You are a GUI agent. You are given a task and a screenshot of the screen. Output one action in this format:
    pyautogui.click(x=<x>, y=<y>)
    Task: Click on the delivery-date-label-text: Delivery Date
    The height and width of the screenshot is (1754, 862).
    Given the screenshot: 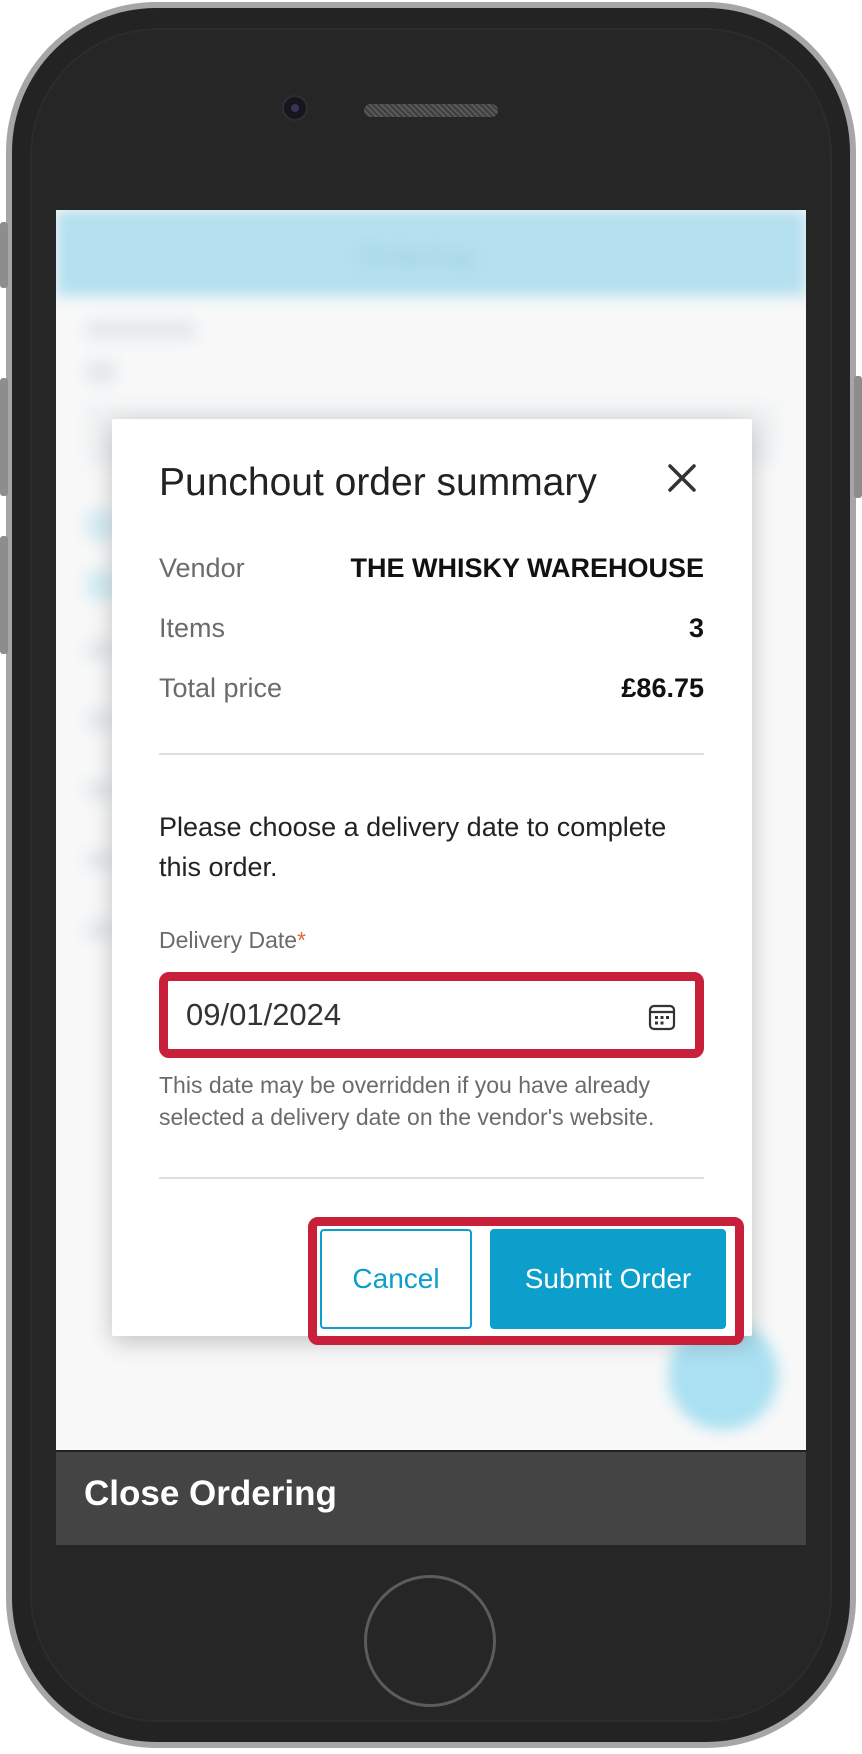 What is the action you would take?
    pyautogui.click(x=228, y=940)
    